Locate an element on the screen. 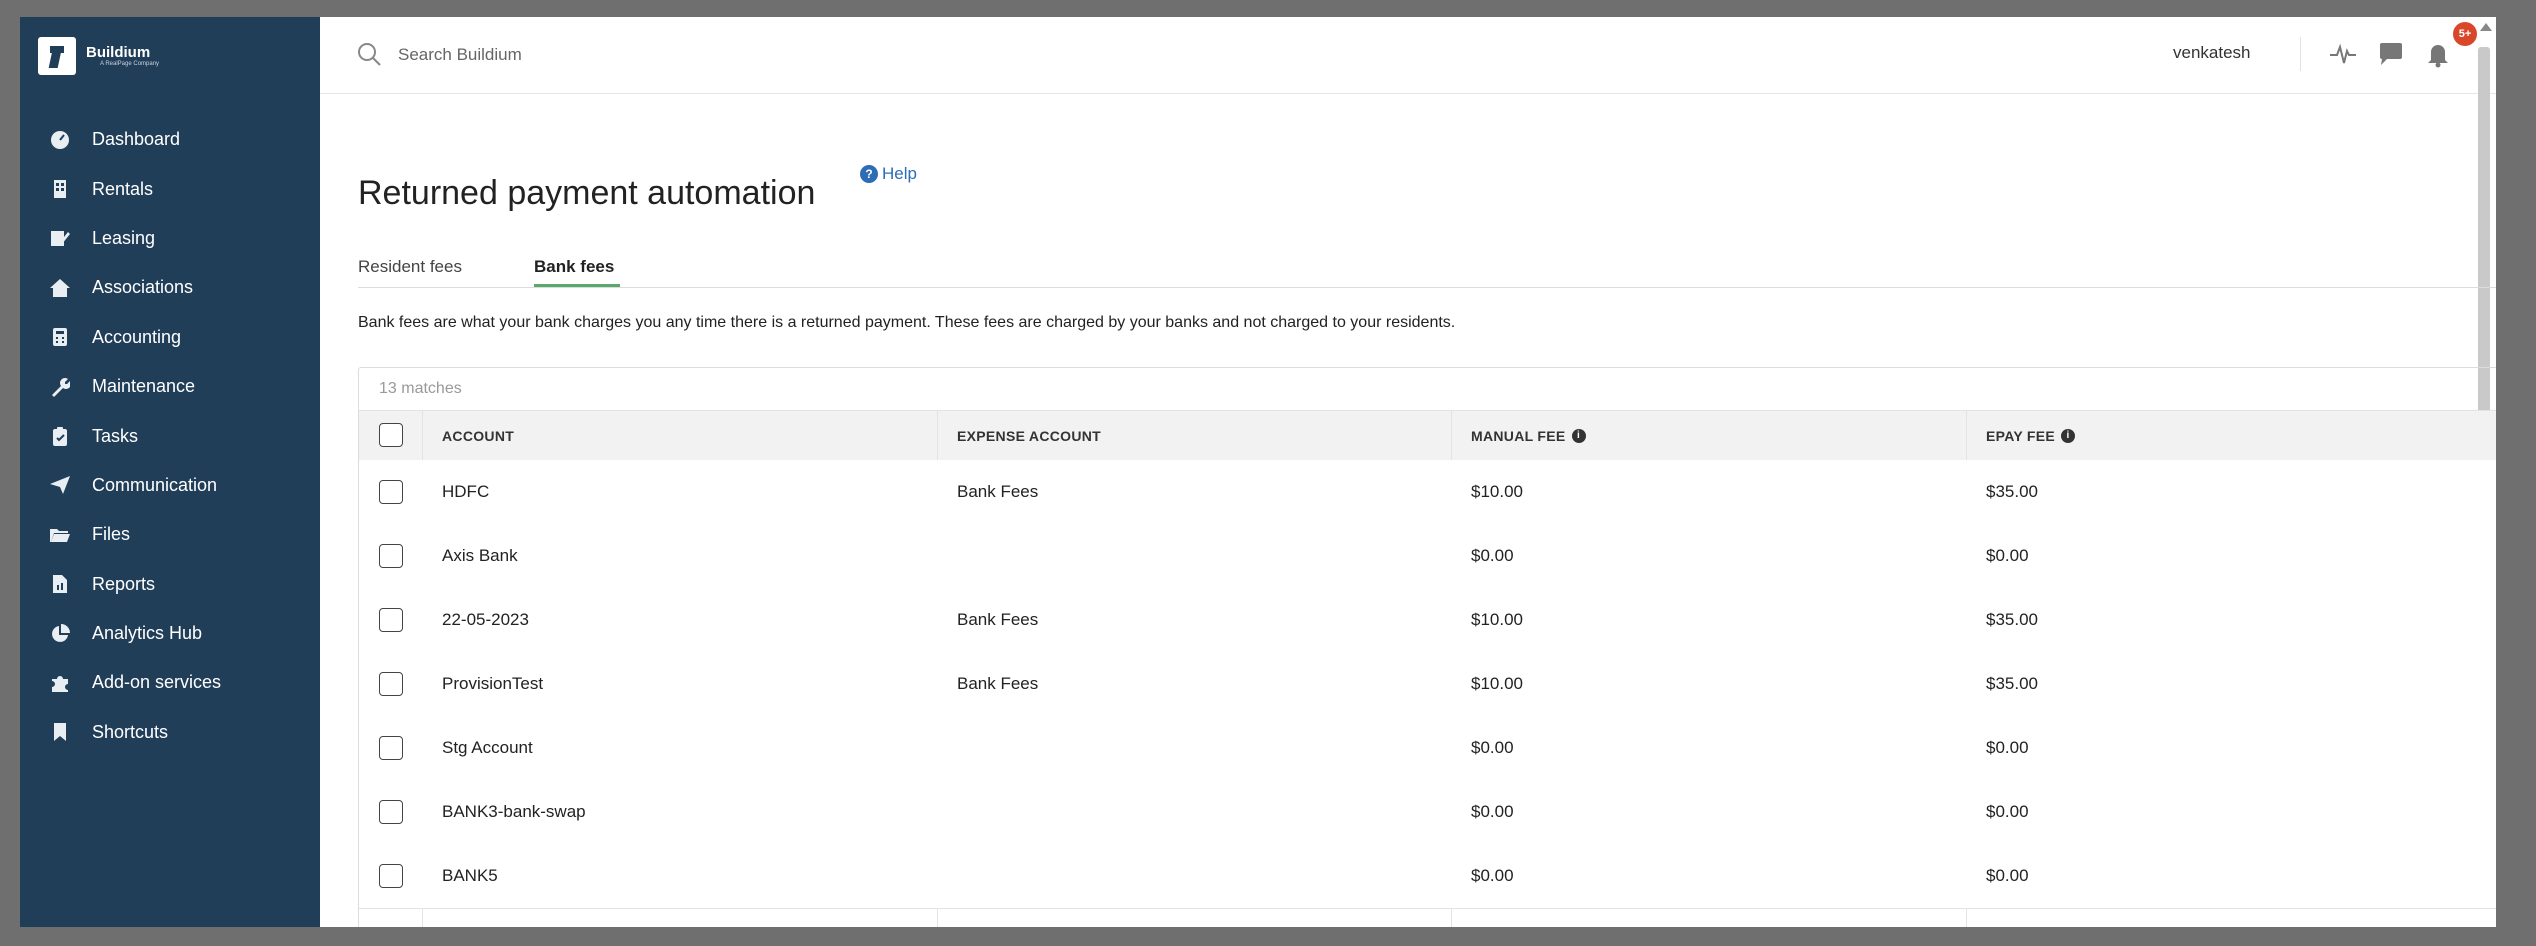 This screenshot has height=946, width=2536. page-title: Returned payment automation is located at coordinates (587, 192).